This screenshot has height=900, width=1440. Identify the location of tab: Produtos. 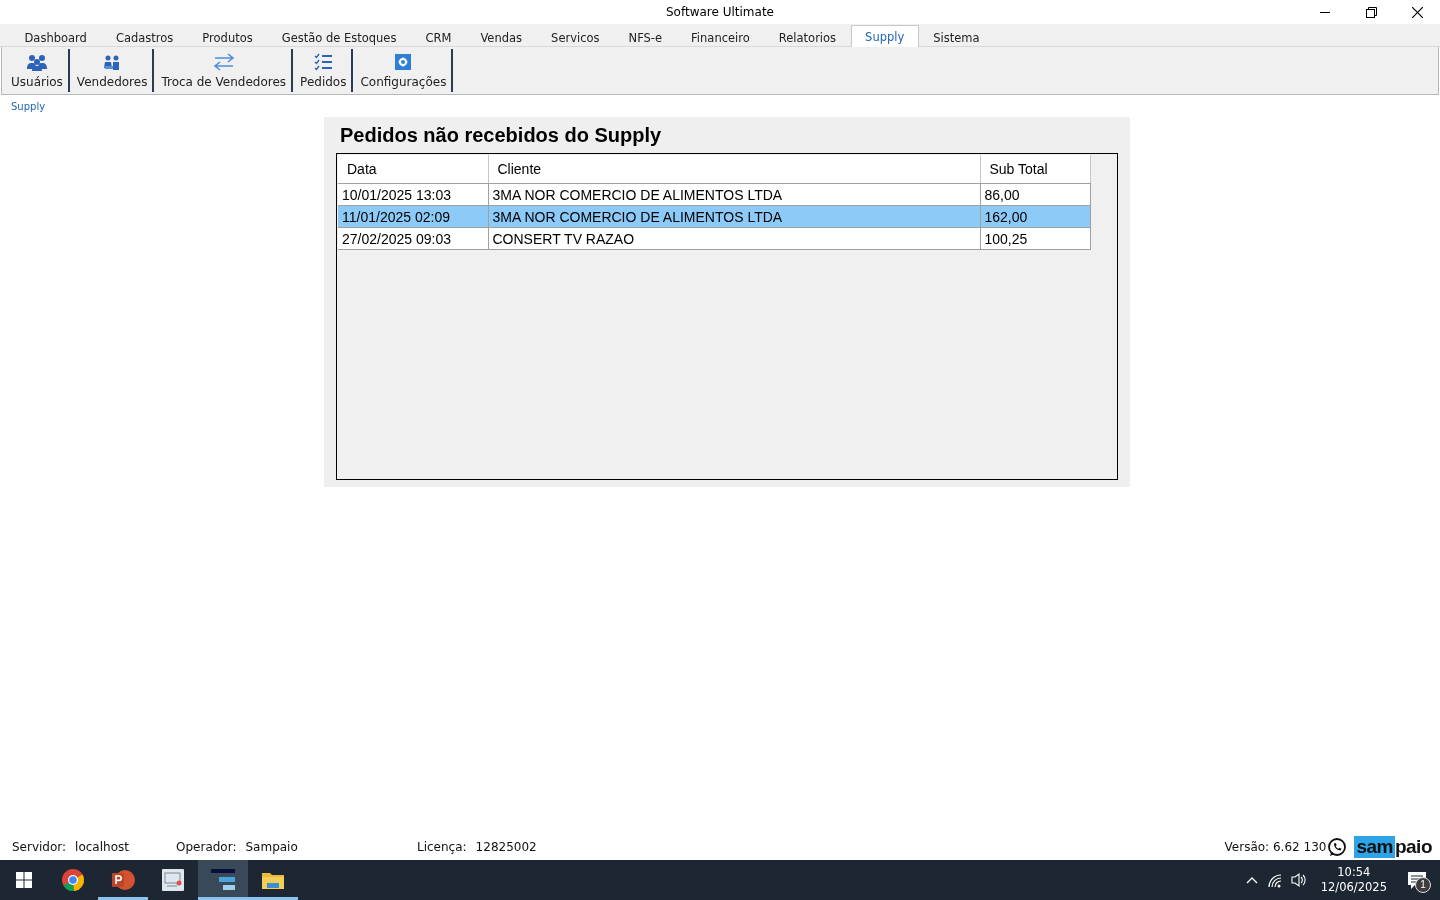
(227, 37).